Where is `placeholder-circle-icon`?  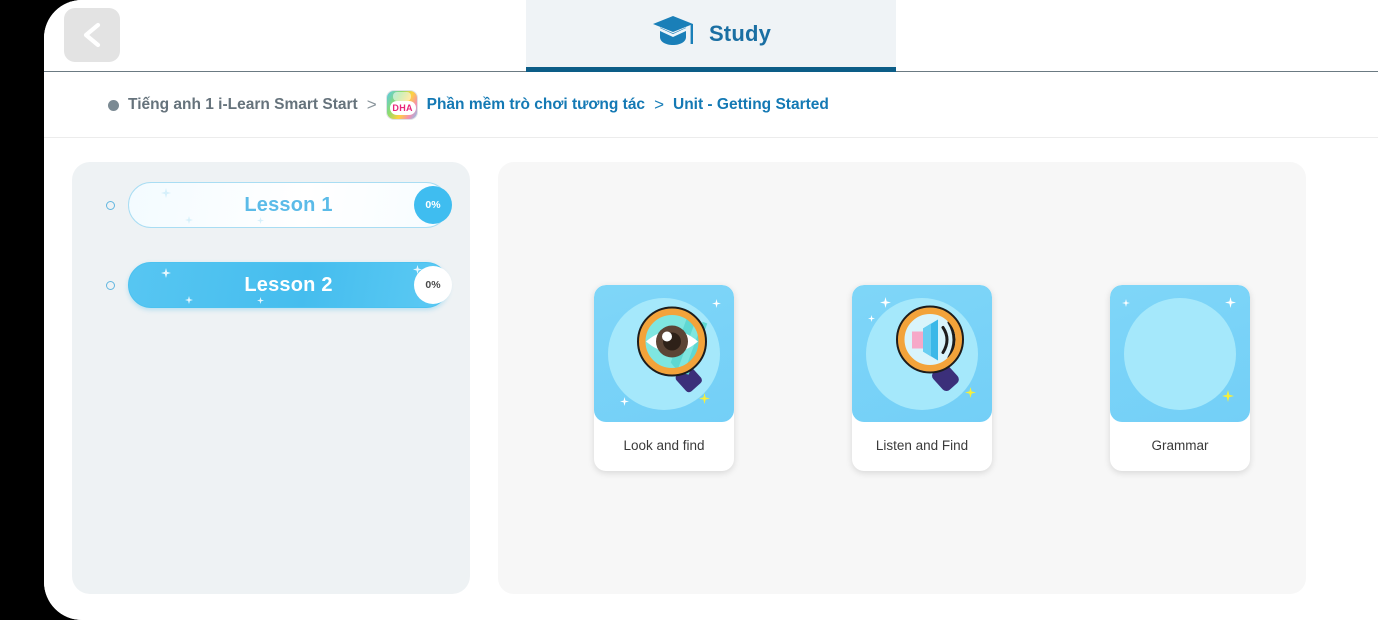
placeholder-circle-icon is located at coordinates (1180, 353).